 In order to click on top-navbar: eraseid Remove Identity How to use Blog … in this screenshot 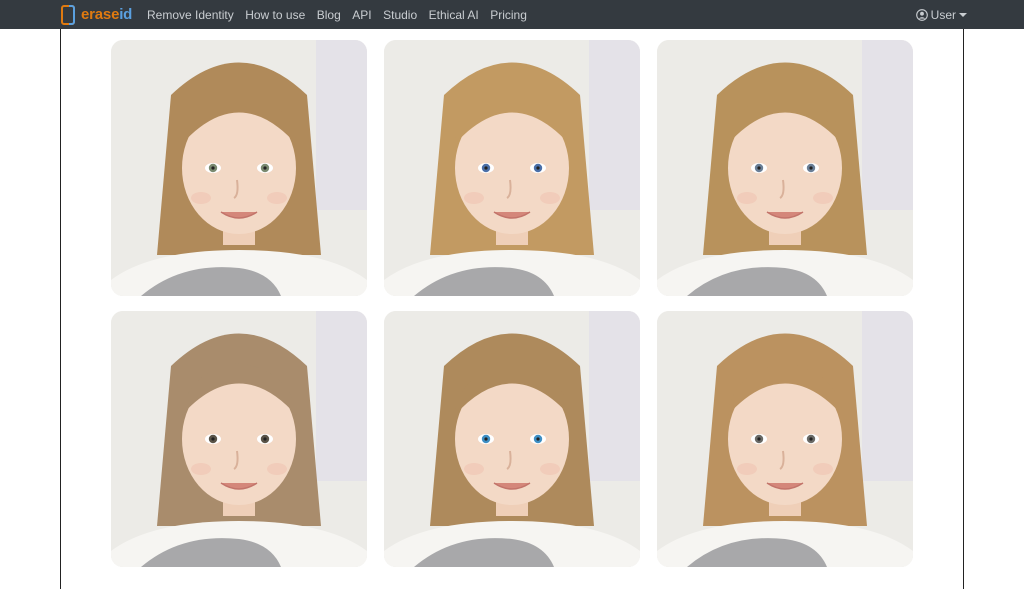, I will do `click(512, 14)`.